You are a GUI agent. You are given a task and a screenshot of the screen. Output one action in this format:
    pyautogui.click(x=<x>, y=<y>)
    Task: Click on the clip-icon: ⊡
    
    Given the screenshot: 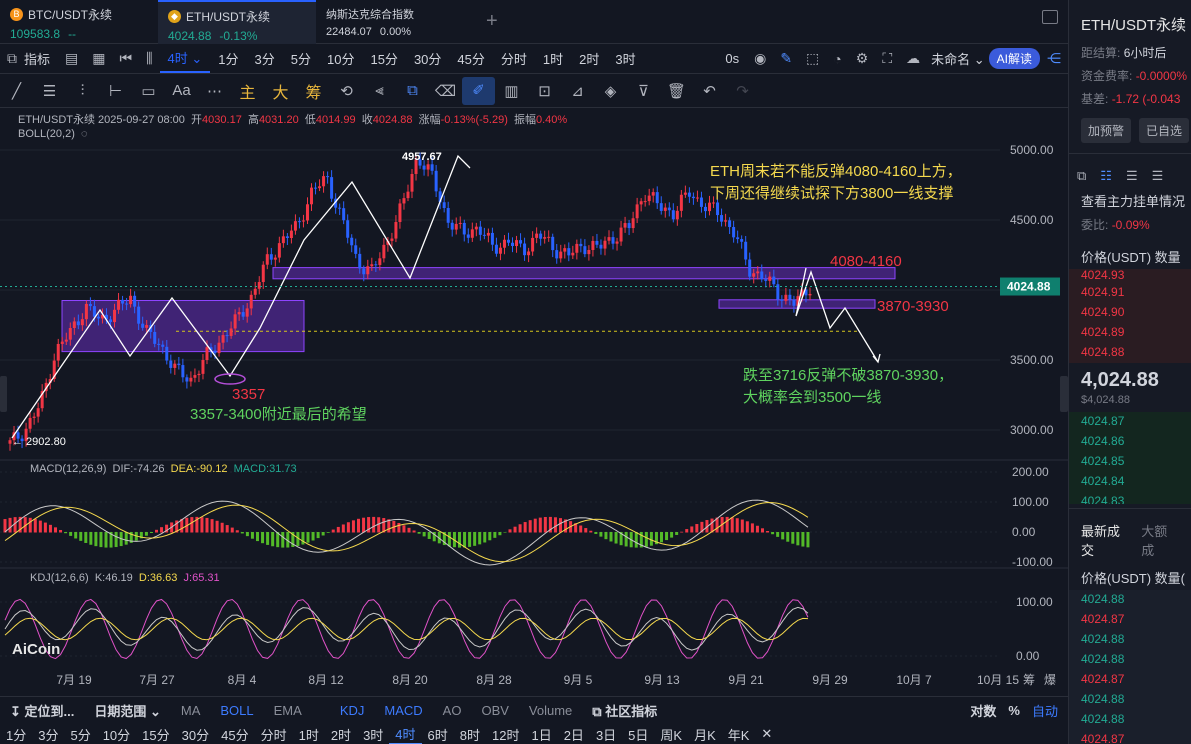 What is the action you would take?
    pyautogui.click(x=544, y=91)
    